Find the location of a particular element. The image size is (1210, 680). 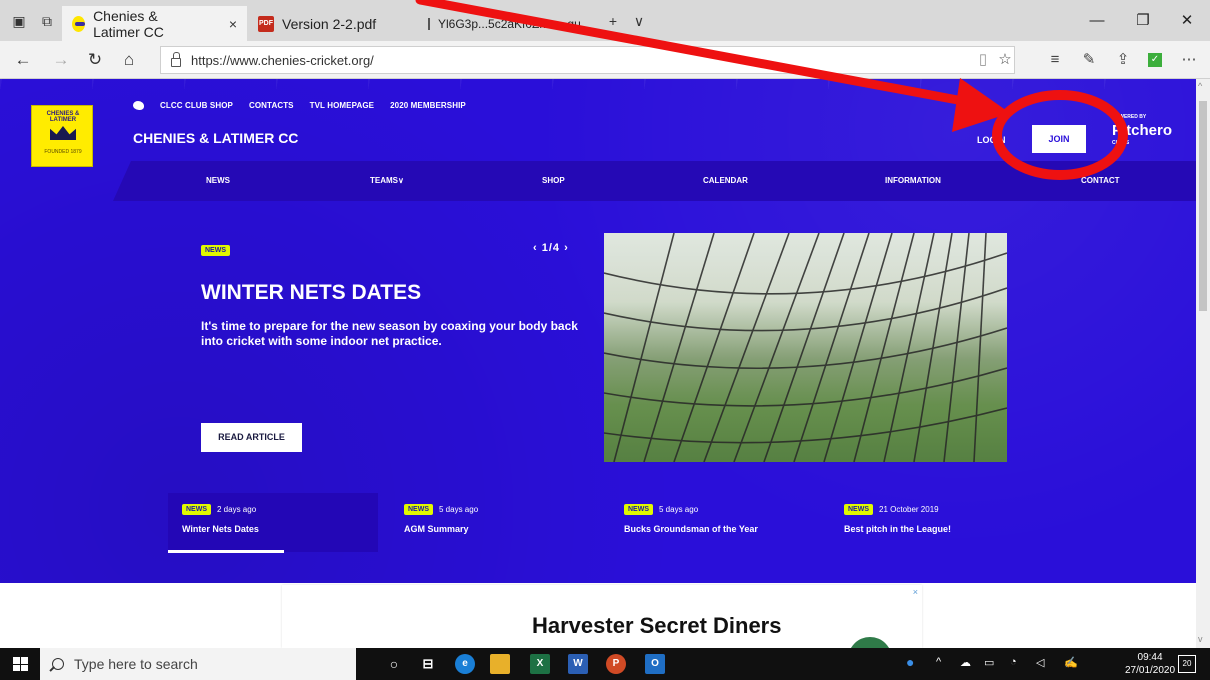

file-explorer-icon is located at coordinates (500, 664).